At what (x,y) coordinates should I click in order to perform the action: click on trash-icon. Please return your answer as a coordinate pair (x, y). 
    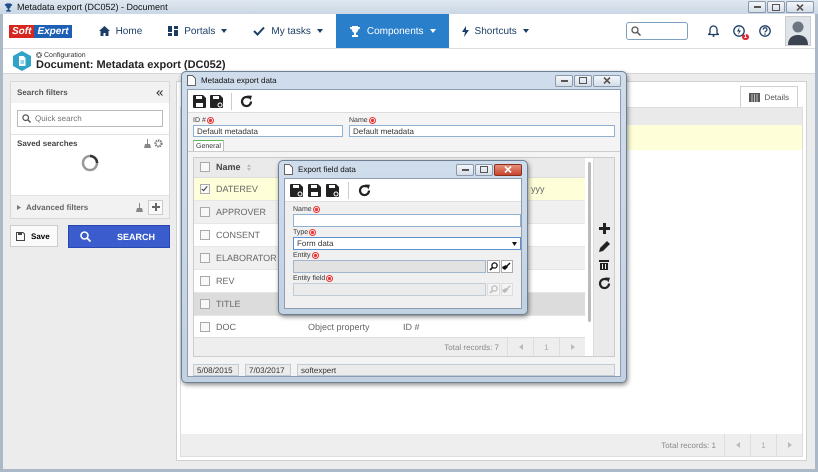
    Looking at the image, I should click on (604, 264).